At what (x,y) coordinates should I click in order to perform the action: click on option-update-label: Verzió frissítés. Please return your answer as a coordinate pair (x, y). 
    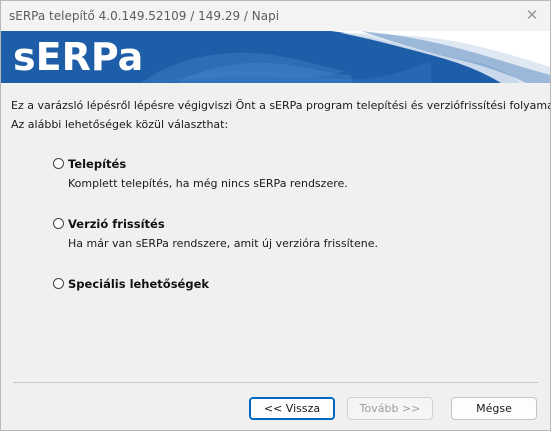
    Looking at the image, I should click on (116, 224).